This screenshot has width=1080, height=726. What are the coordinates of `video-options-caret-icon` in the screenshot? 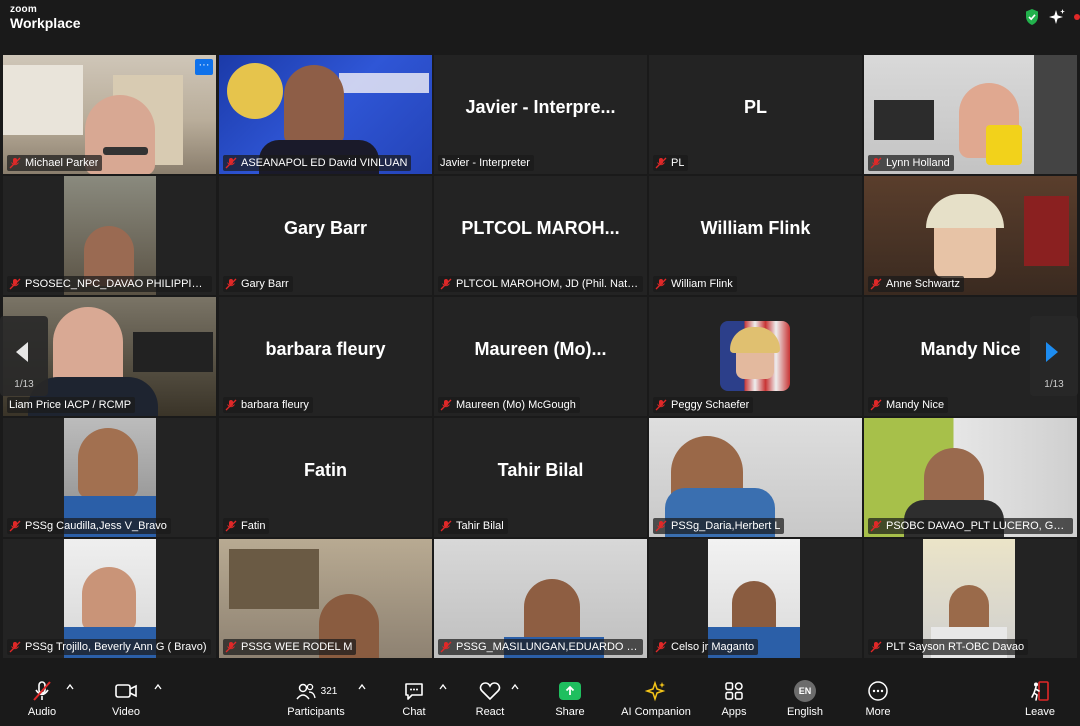 It's located at (158, 687).